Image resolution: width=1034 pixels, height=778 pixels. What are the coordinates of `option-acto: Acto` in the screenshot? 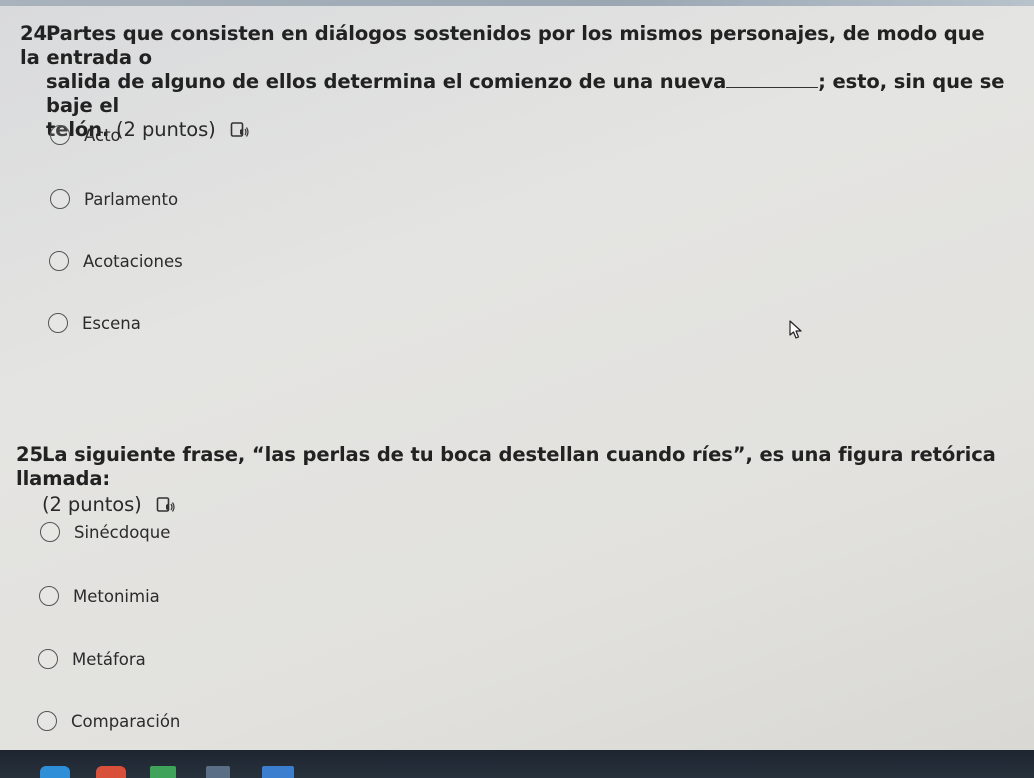 It's located at (85, 135).